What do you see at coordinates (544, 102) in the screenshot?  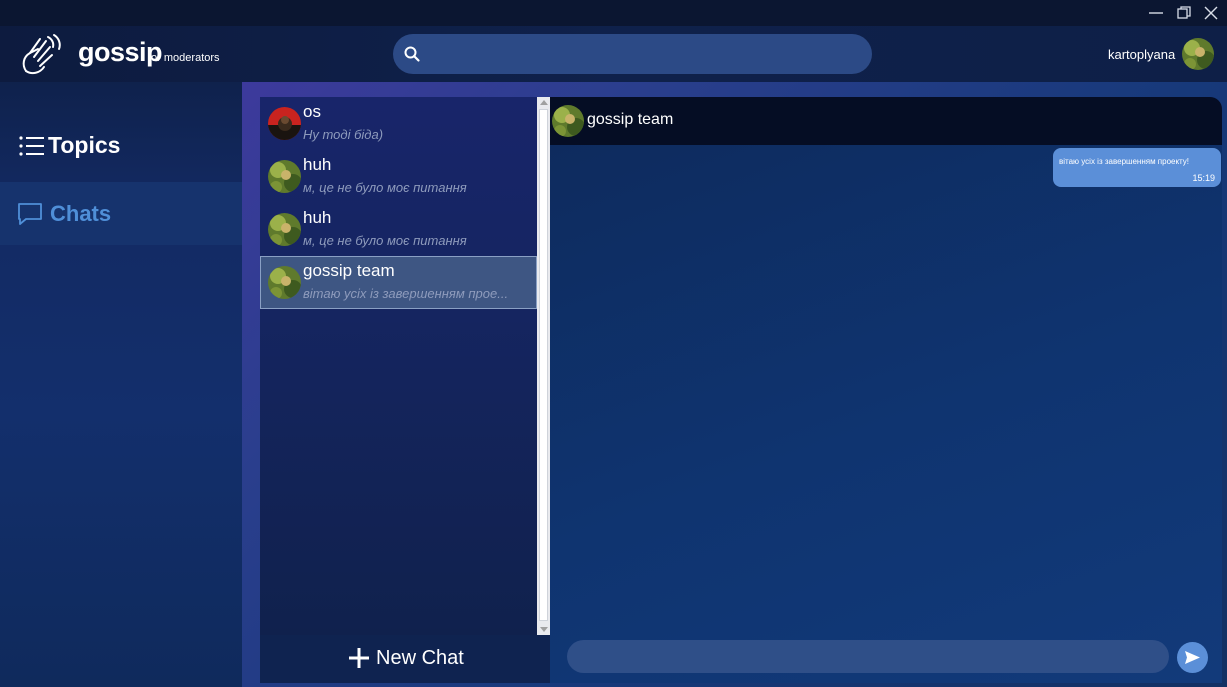 I see `scroll-up-icon` at bounding box center [544, 102].